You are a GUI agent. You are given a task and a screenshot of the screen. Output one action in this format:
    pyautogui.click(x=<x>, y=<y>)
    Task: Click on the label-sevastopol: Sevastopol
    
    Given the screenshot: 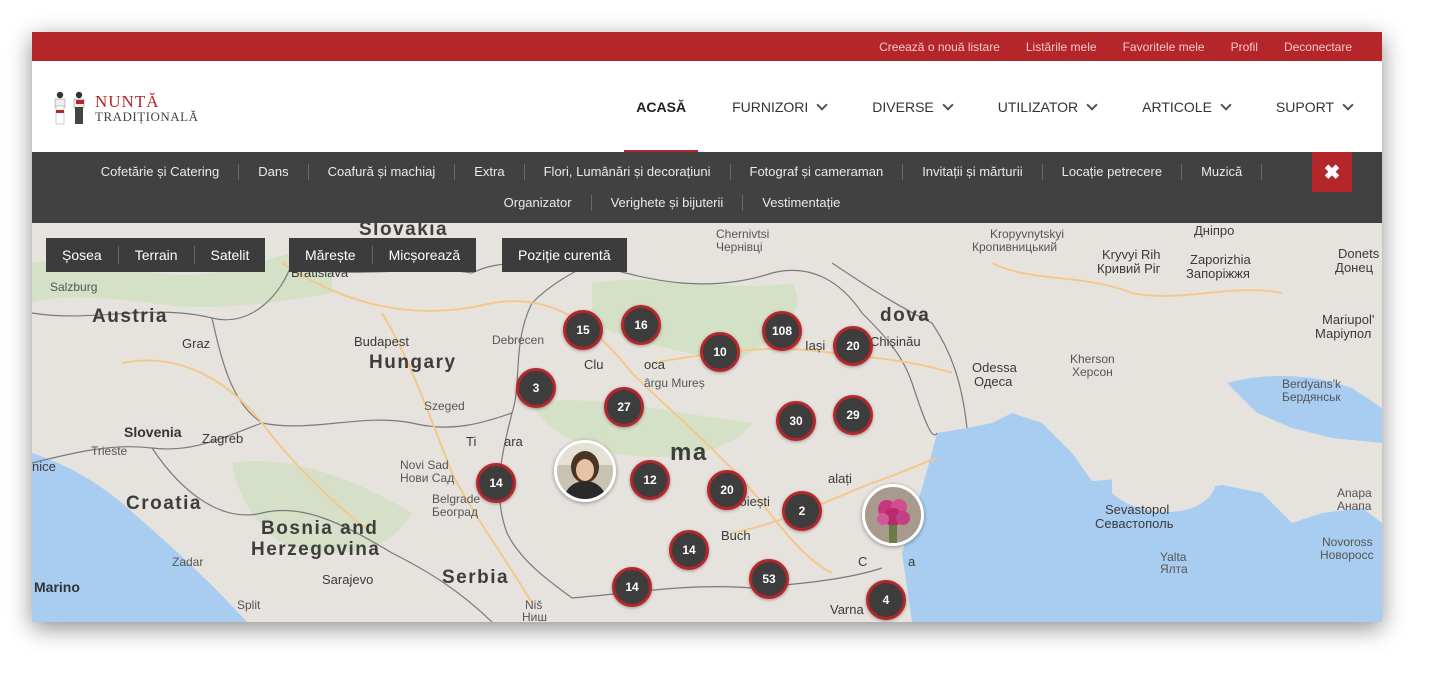 What is the action you would take?
    pyautogui.click(x=1137, y=509)
    